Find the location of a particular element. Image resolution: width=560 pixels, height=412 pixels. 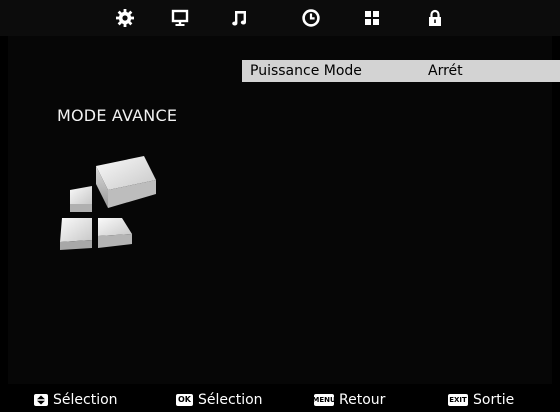

hint-exit: EXIT Sortie is located at coordinates (481, 400).